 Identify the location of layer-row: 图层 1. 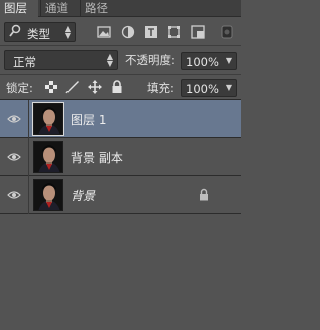
(120, 119).